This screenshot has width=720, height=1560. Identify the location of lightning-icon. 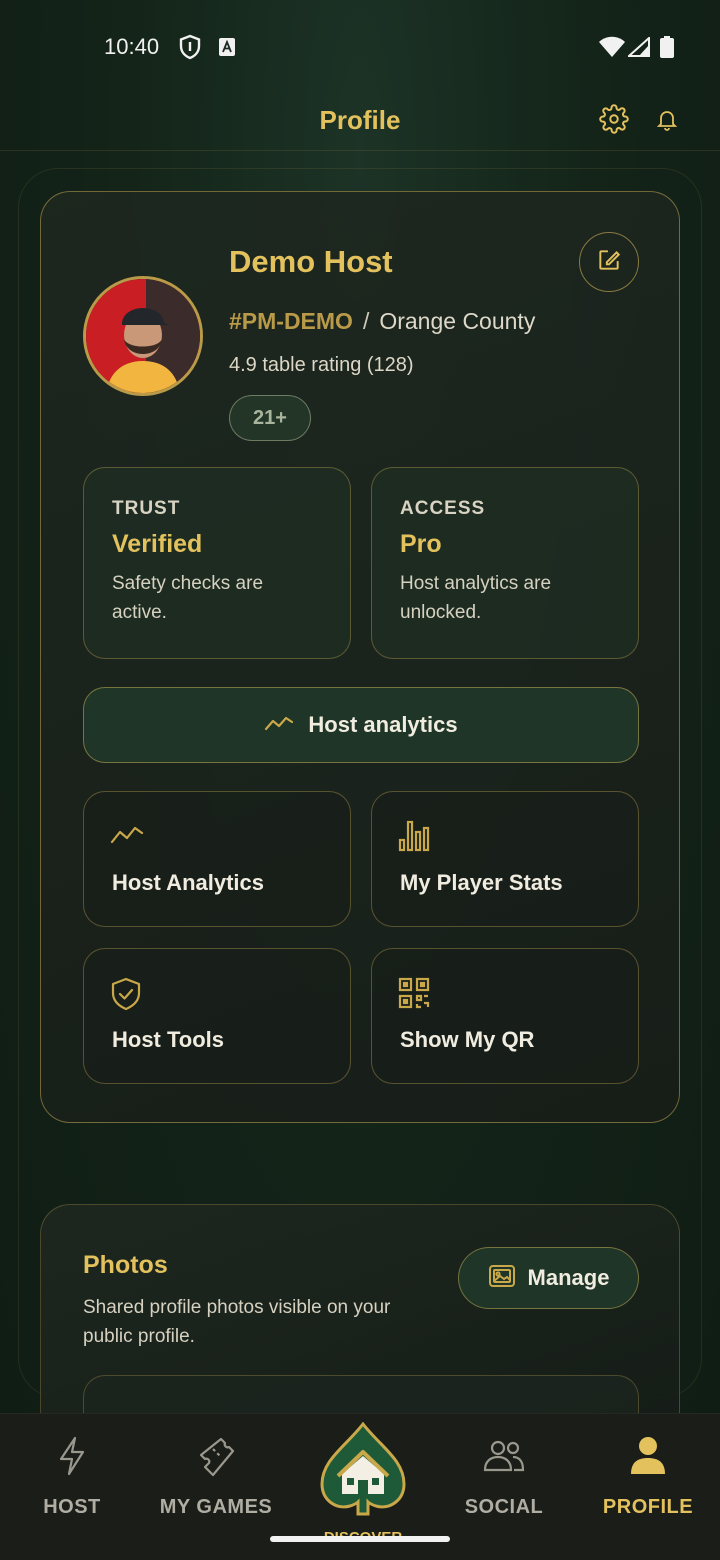
(72, 1458).